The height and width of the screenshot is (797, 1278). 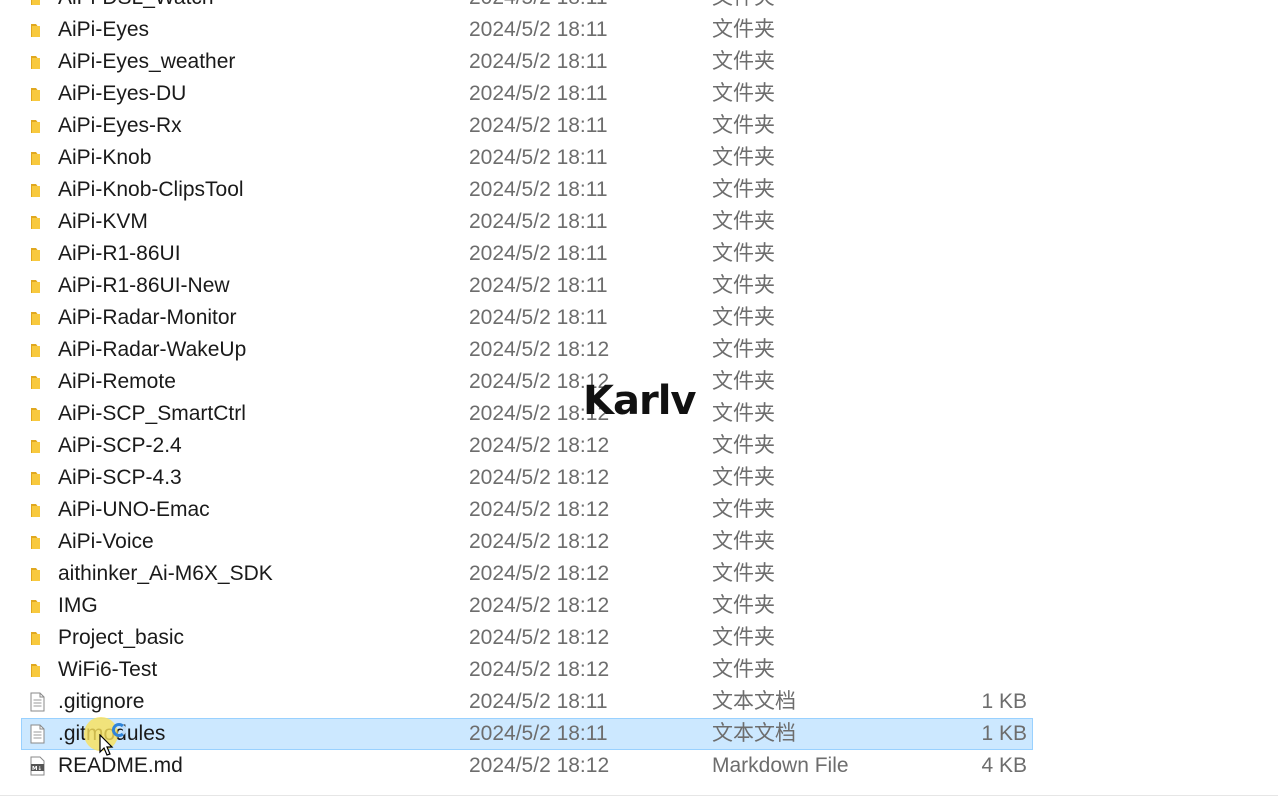 I want to click on file-row: AiPi-SCP-4.3 2024/5/2 18:12 文件夹, so click(x=527, y=478).